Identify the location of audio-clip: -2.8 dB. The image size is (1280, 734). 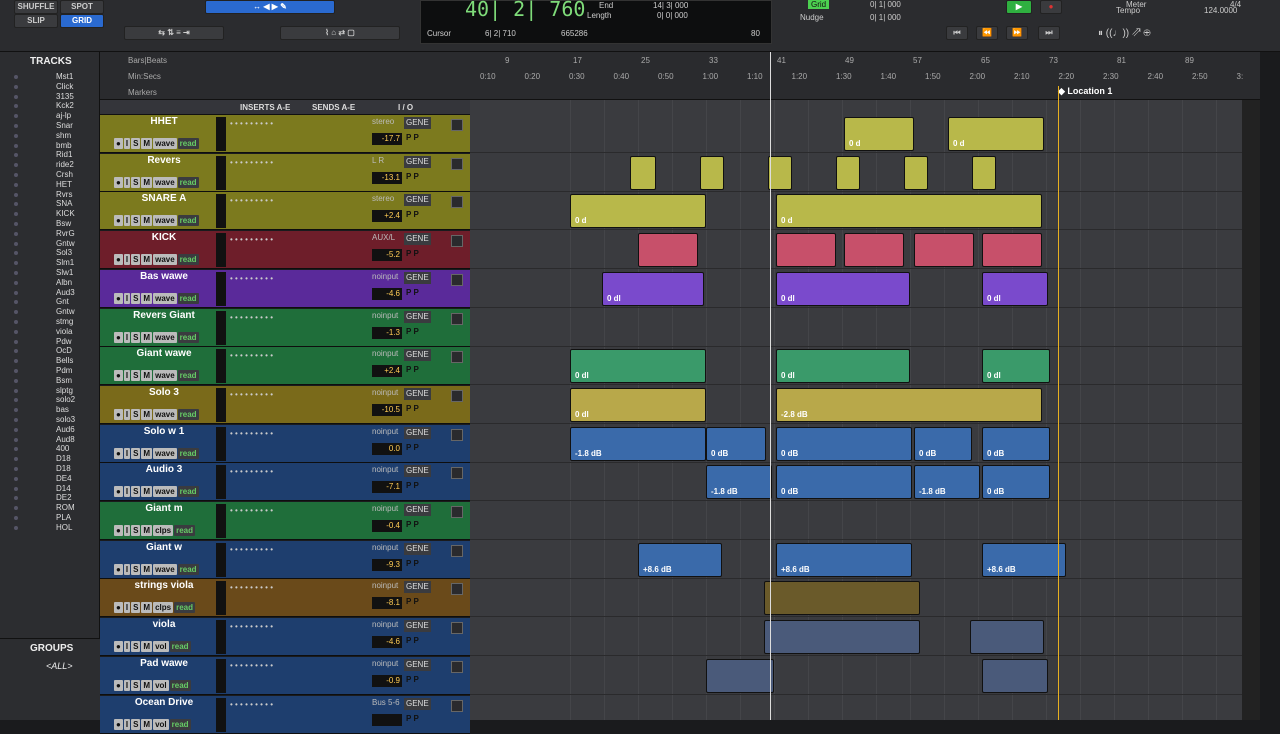
(909, 404).